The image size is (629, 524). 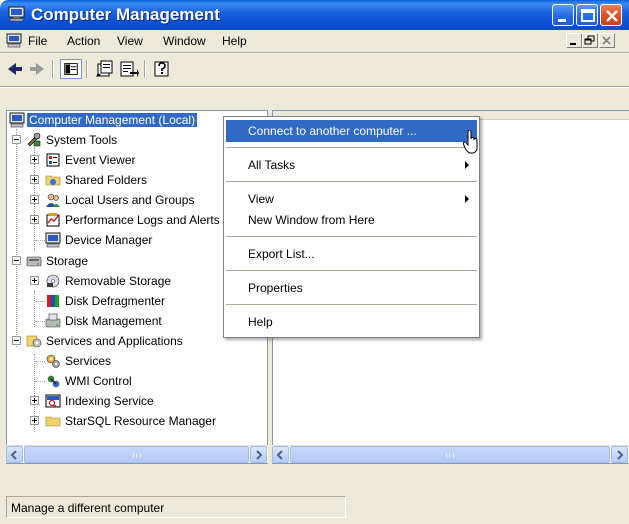 I want to click on services-gear-icon, so click(x=53, y=361).